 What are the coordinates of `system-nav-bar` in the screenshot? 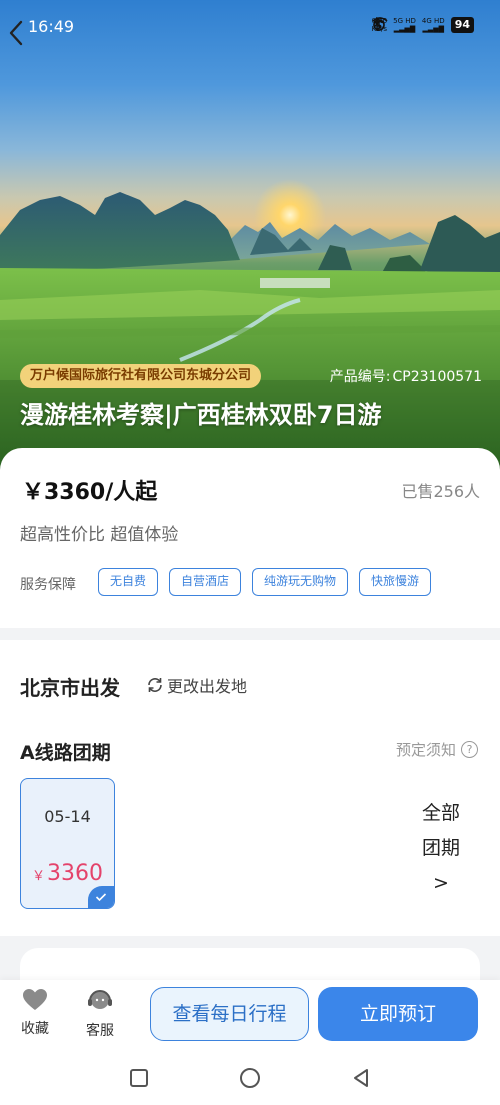 It's located at (250, 1077).